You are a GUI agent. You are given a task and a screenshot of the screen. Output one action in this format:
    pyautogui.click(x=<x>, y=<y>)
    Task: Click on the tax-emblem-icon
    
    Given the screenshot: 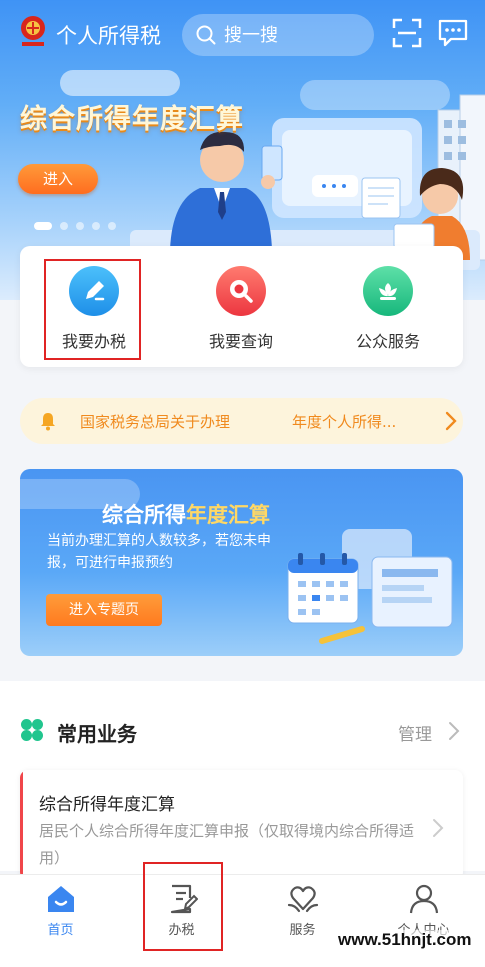 What is the action you would take?
    pyautogui.click(x=33, y=31)
    